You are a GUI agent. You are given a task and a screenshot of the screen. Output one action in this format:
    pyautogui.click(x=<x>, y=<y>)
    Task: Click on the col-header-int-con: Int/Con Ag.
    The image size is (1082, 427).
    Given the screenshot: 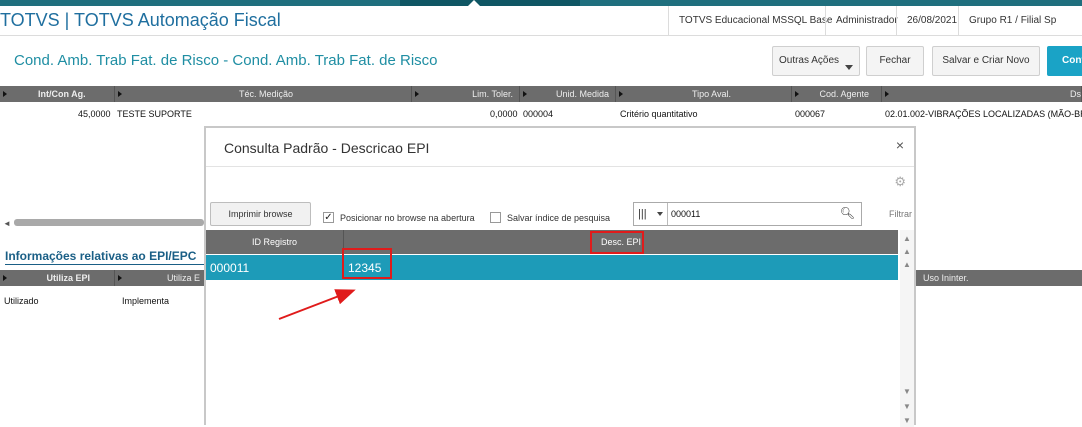 What is the action you would take?
    pyautogui.click(x=57, y=94)
    